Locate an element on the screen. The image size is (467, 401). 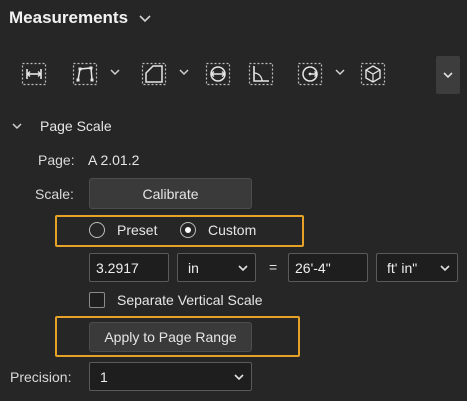
volume-icon is located at coordinates (373, 74).